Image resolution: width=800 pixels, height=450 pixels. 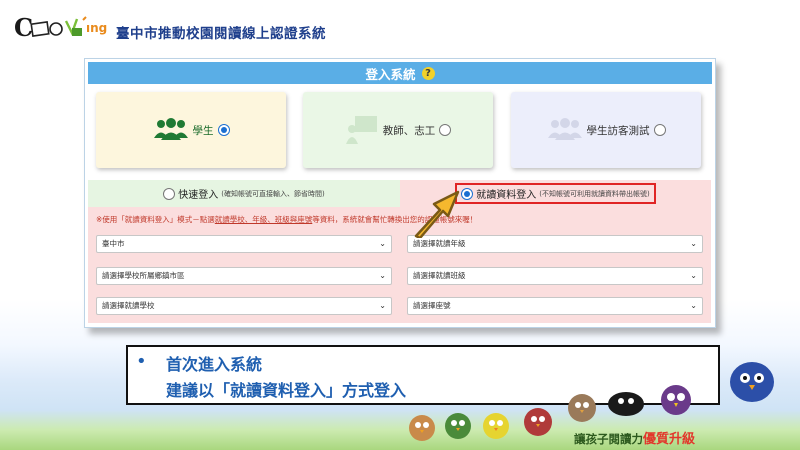 What do you see at coordinates (221, 34) in the screenshot?
I see `site-title: 臺中市推動校園閱讀線上認證系統` at bounding box center [221, 34].